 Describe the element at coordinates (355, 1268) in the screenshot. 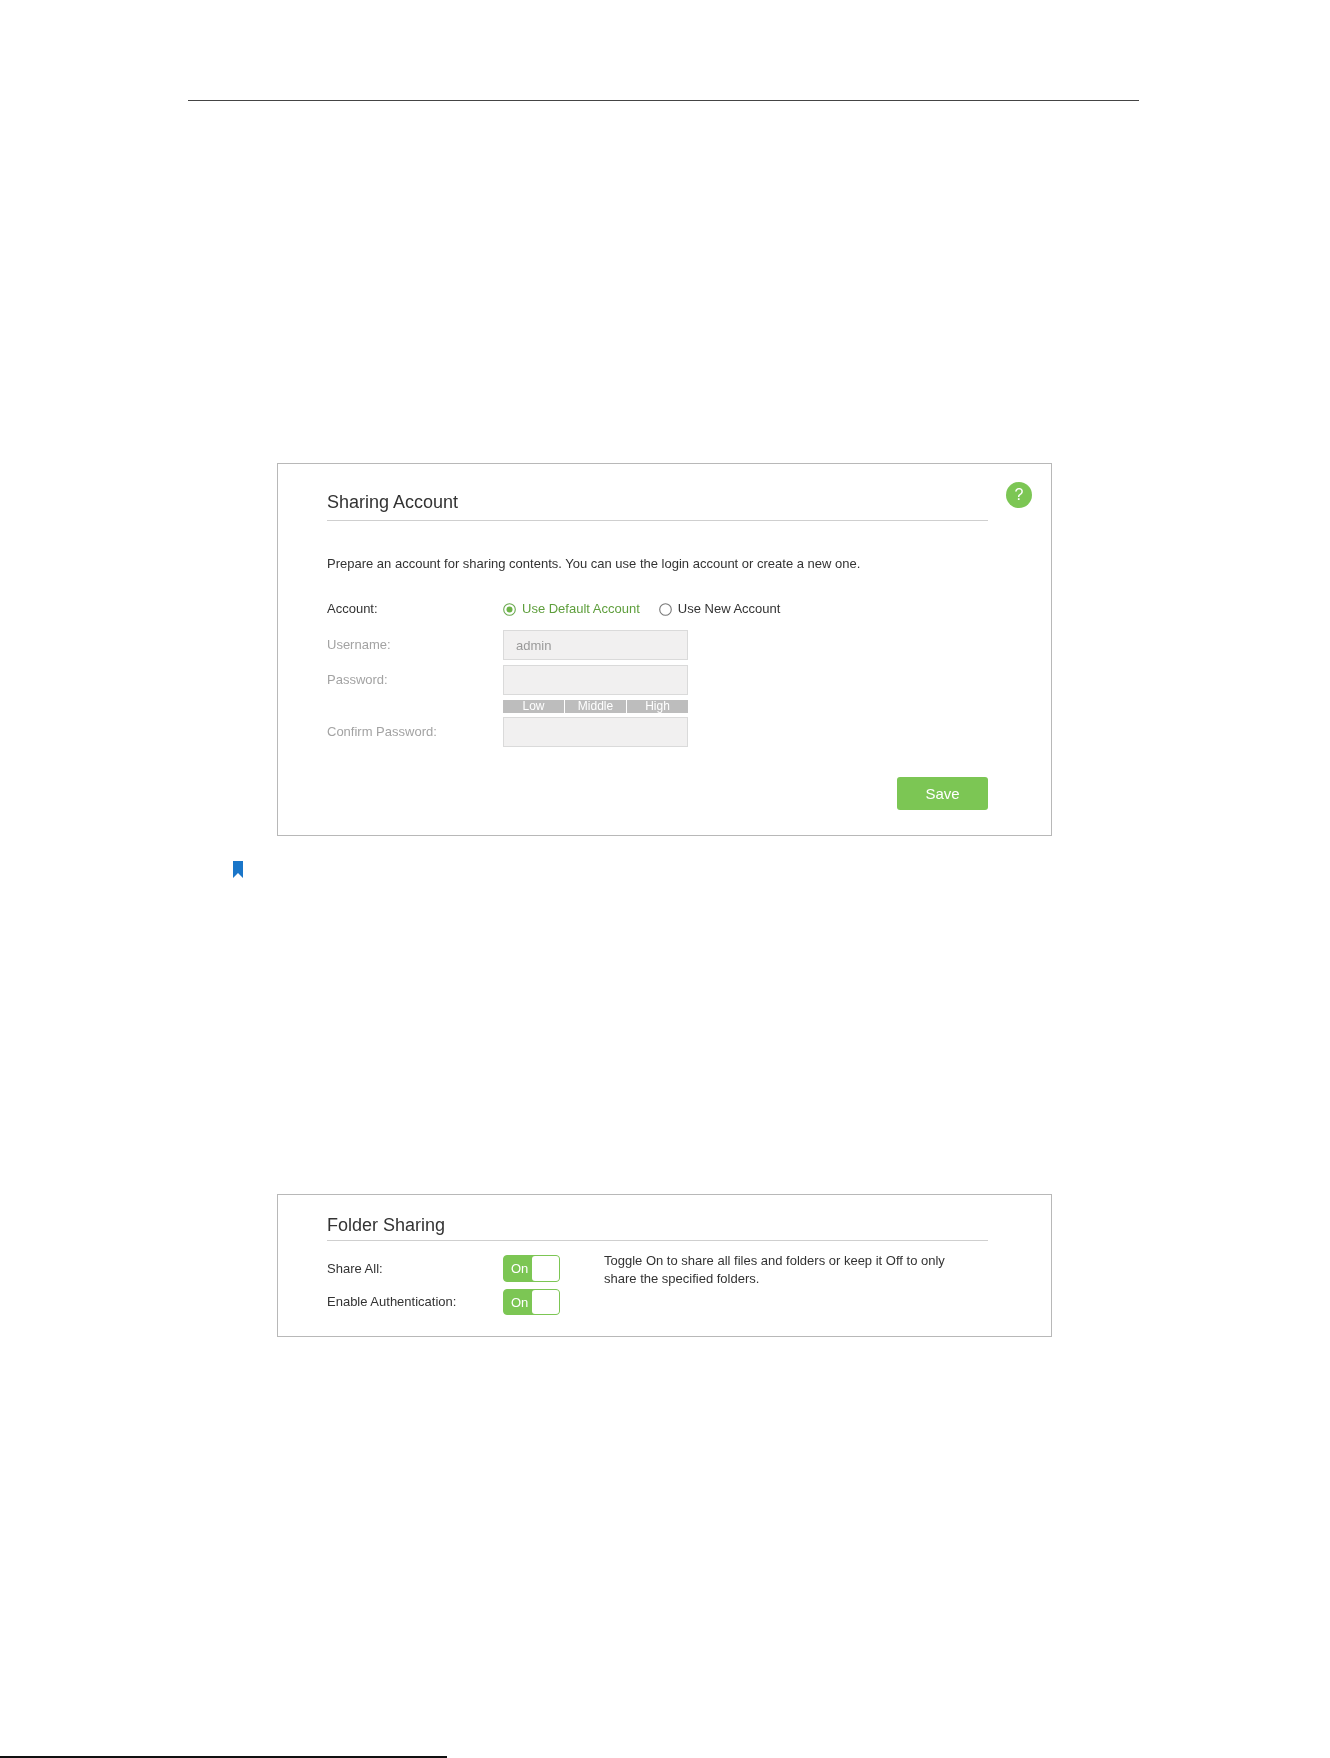

I see `field-label: Share All:` at that location.